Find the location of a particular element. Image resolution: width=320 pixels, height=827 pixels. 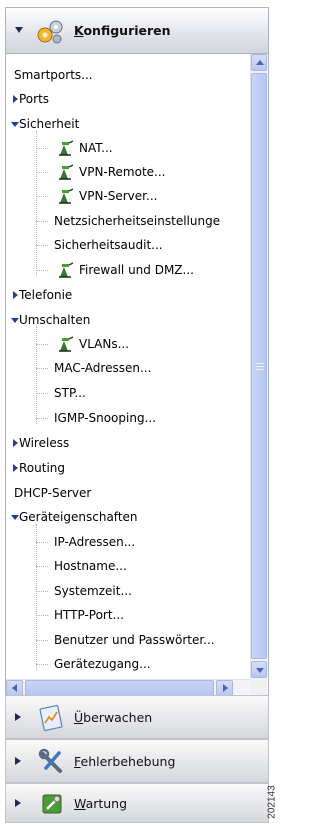

arrow-left-icon is located at coordinates (14, 688).